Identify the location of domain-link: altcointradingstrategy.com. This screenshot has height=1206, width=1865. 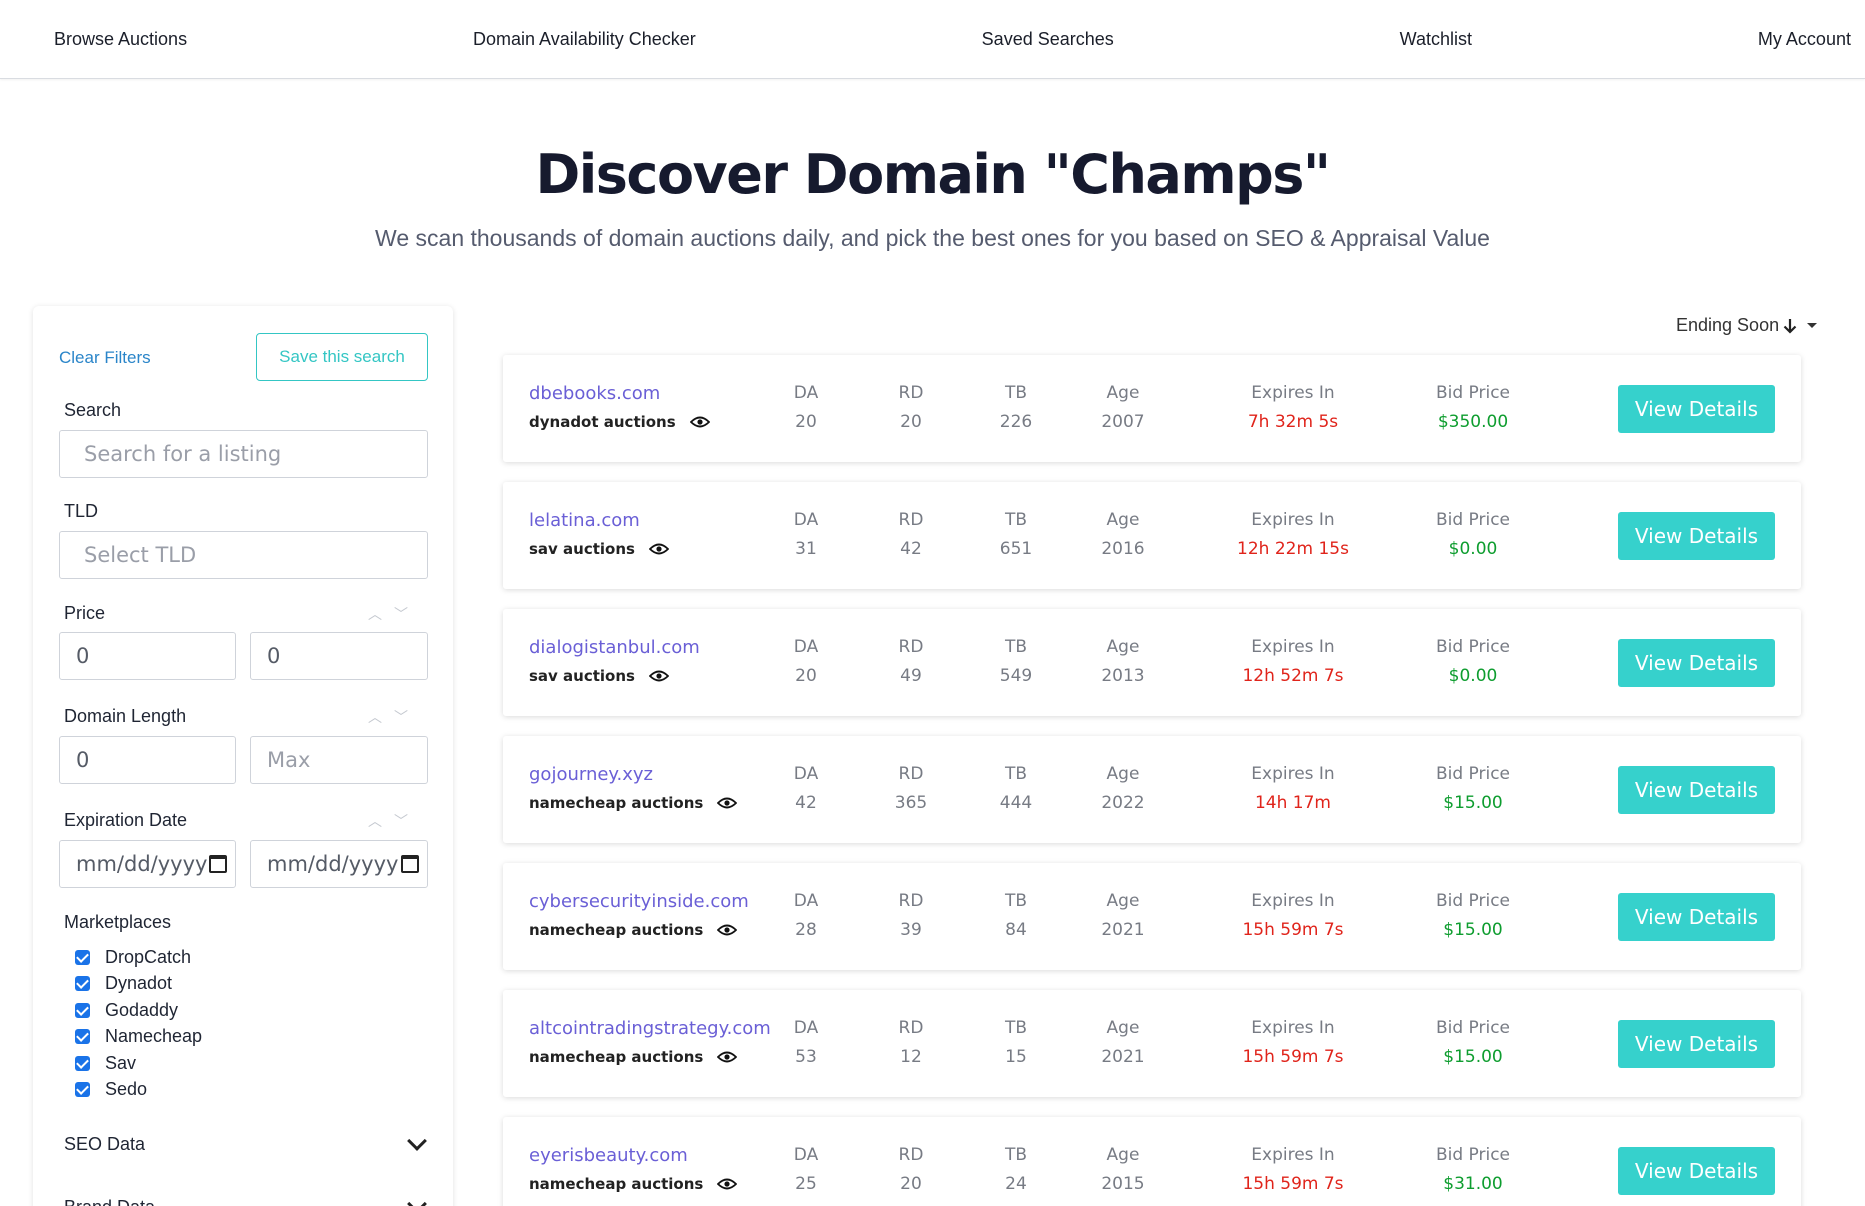
(650, 1028).